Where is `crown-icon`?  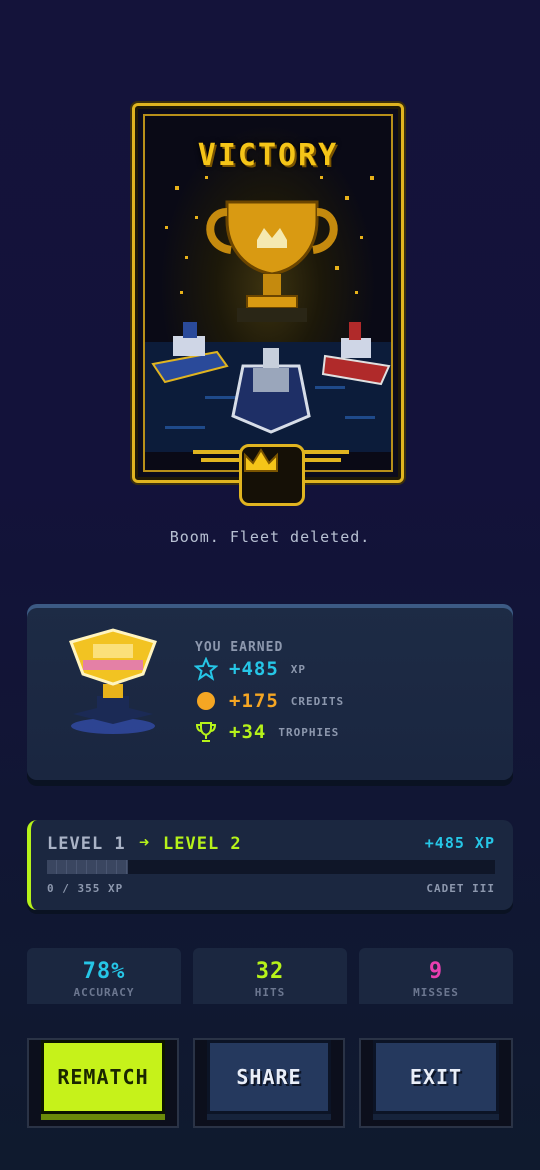
crown-icon is located at coordinates (261, 460).